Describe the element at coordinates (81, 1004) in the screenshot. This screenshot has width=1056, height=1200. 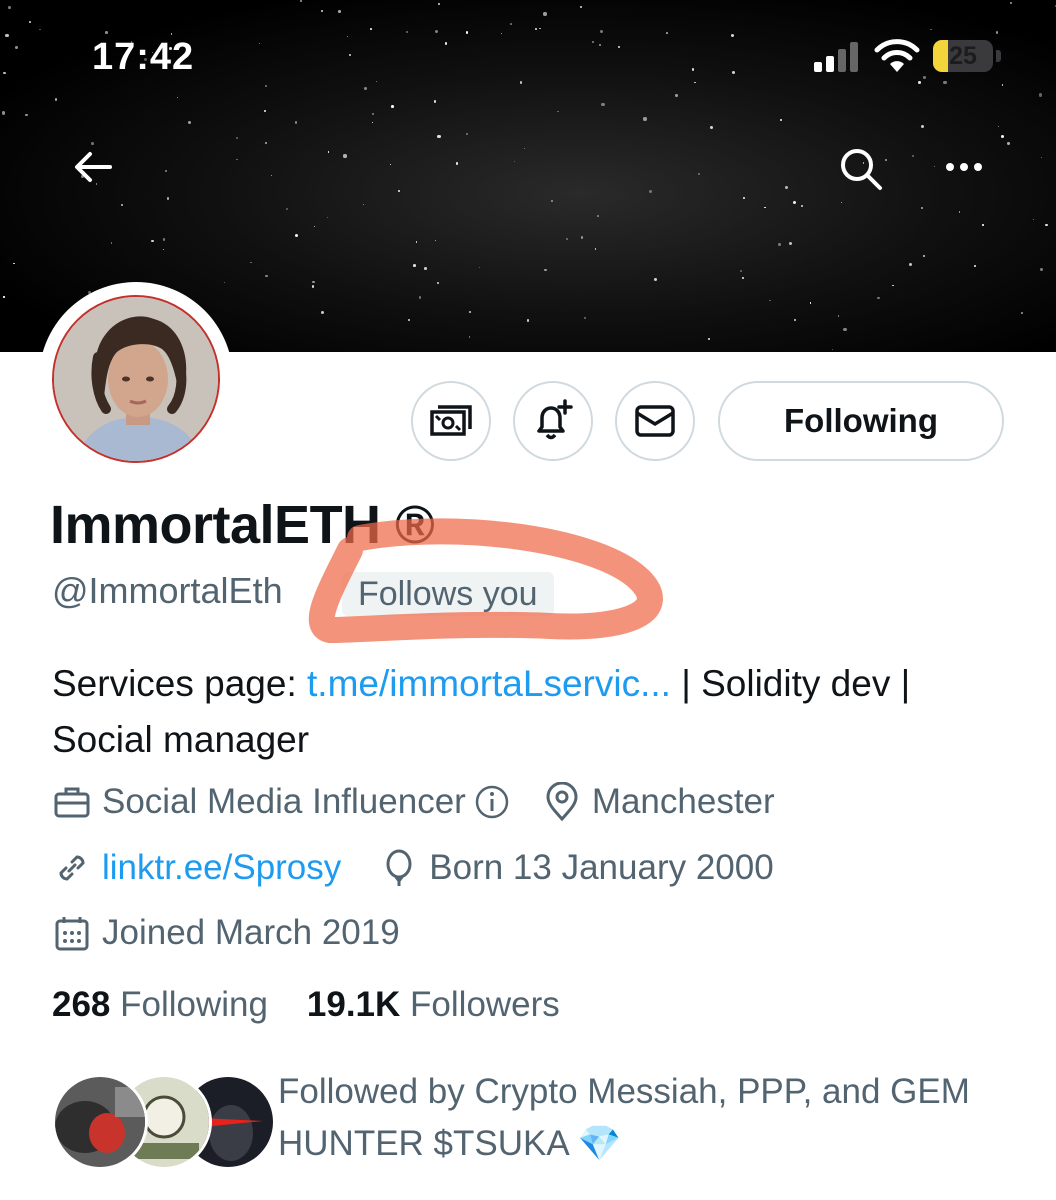
I see `following-count: 268` at that location.